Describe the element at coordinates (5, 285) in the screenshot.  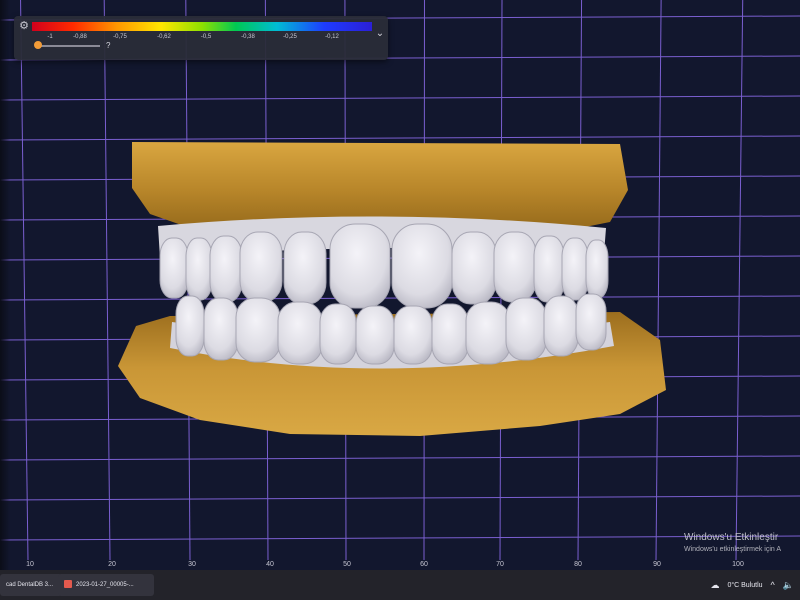
I see `screen-bezel-shadow` at that location.